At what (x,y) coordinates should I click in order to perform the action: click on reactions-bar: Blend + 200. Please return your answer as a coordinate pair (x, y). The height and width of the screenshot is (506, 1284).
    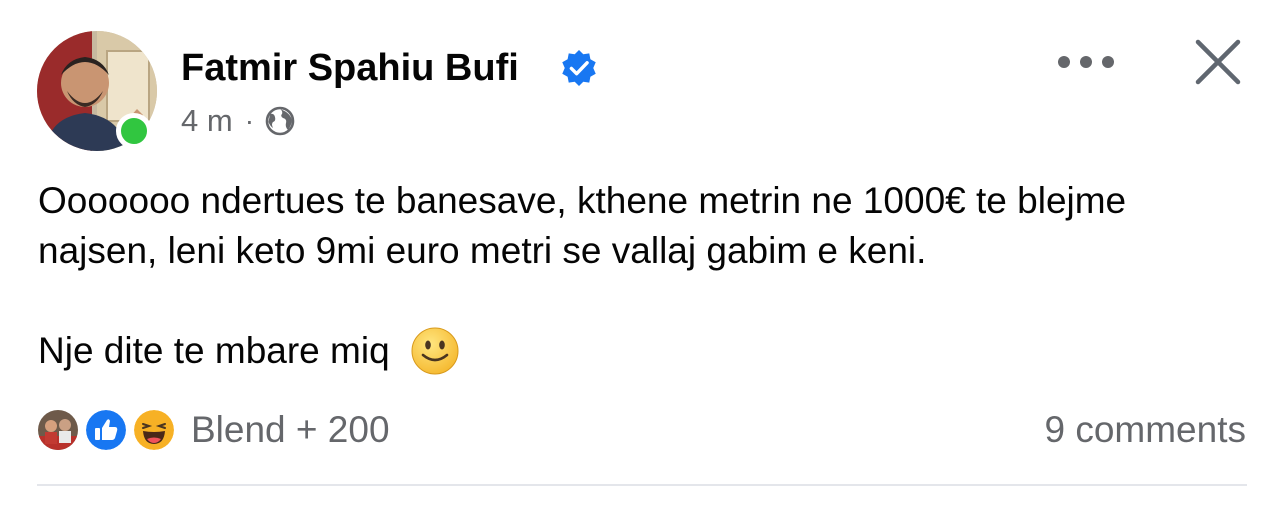
    Looking at the image, I should click on (212, 430).